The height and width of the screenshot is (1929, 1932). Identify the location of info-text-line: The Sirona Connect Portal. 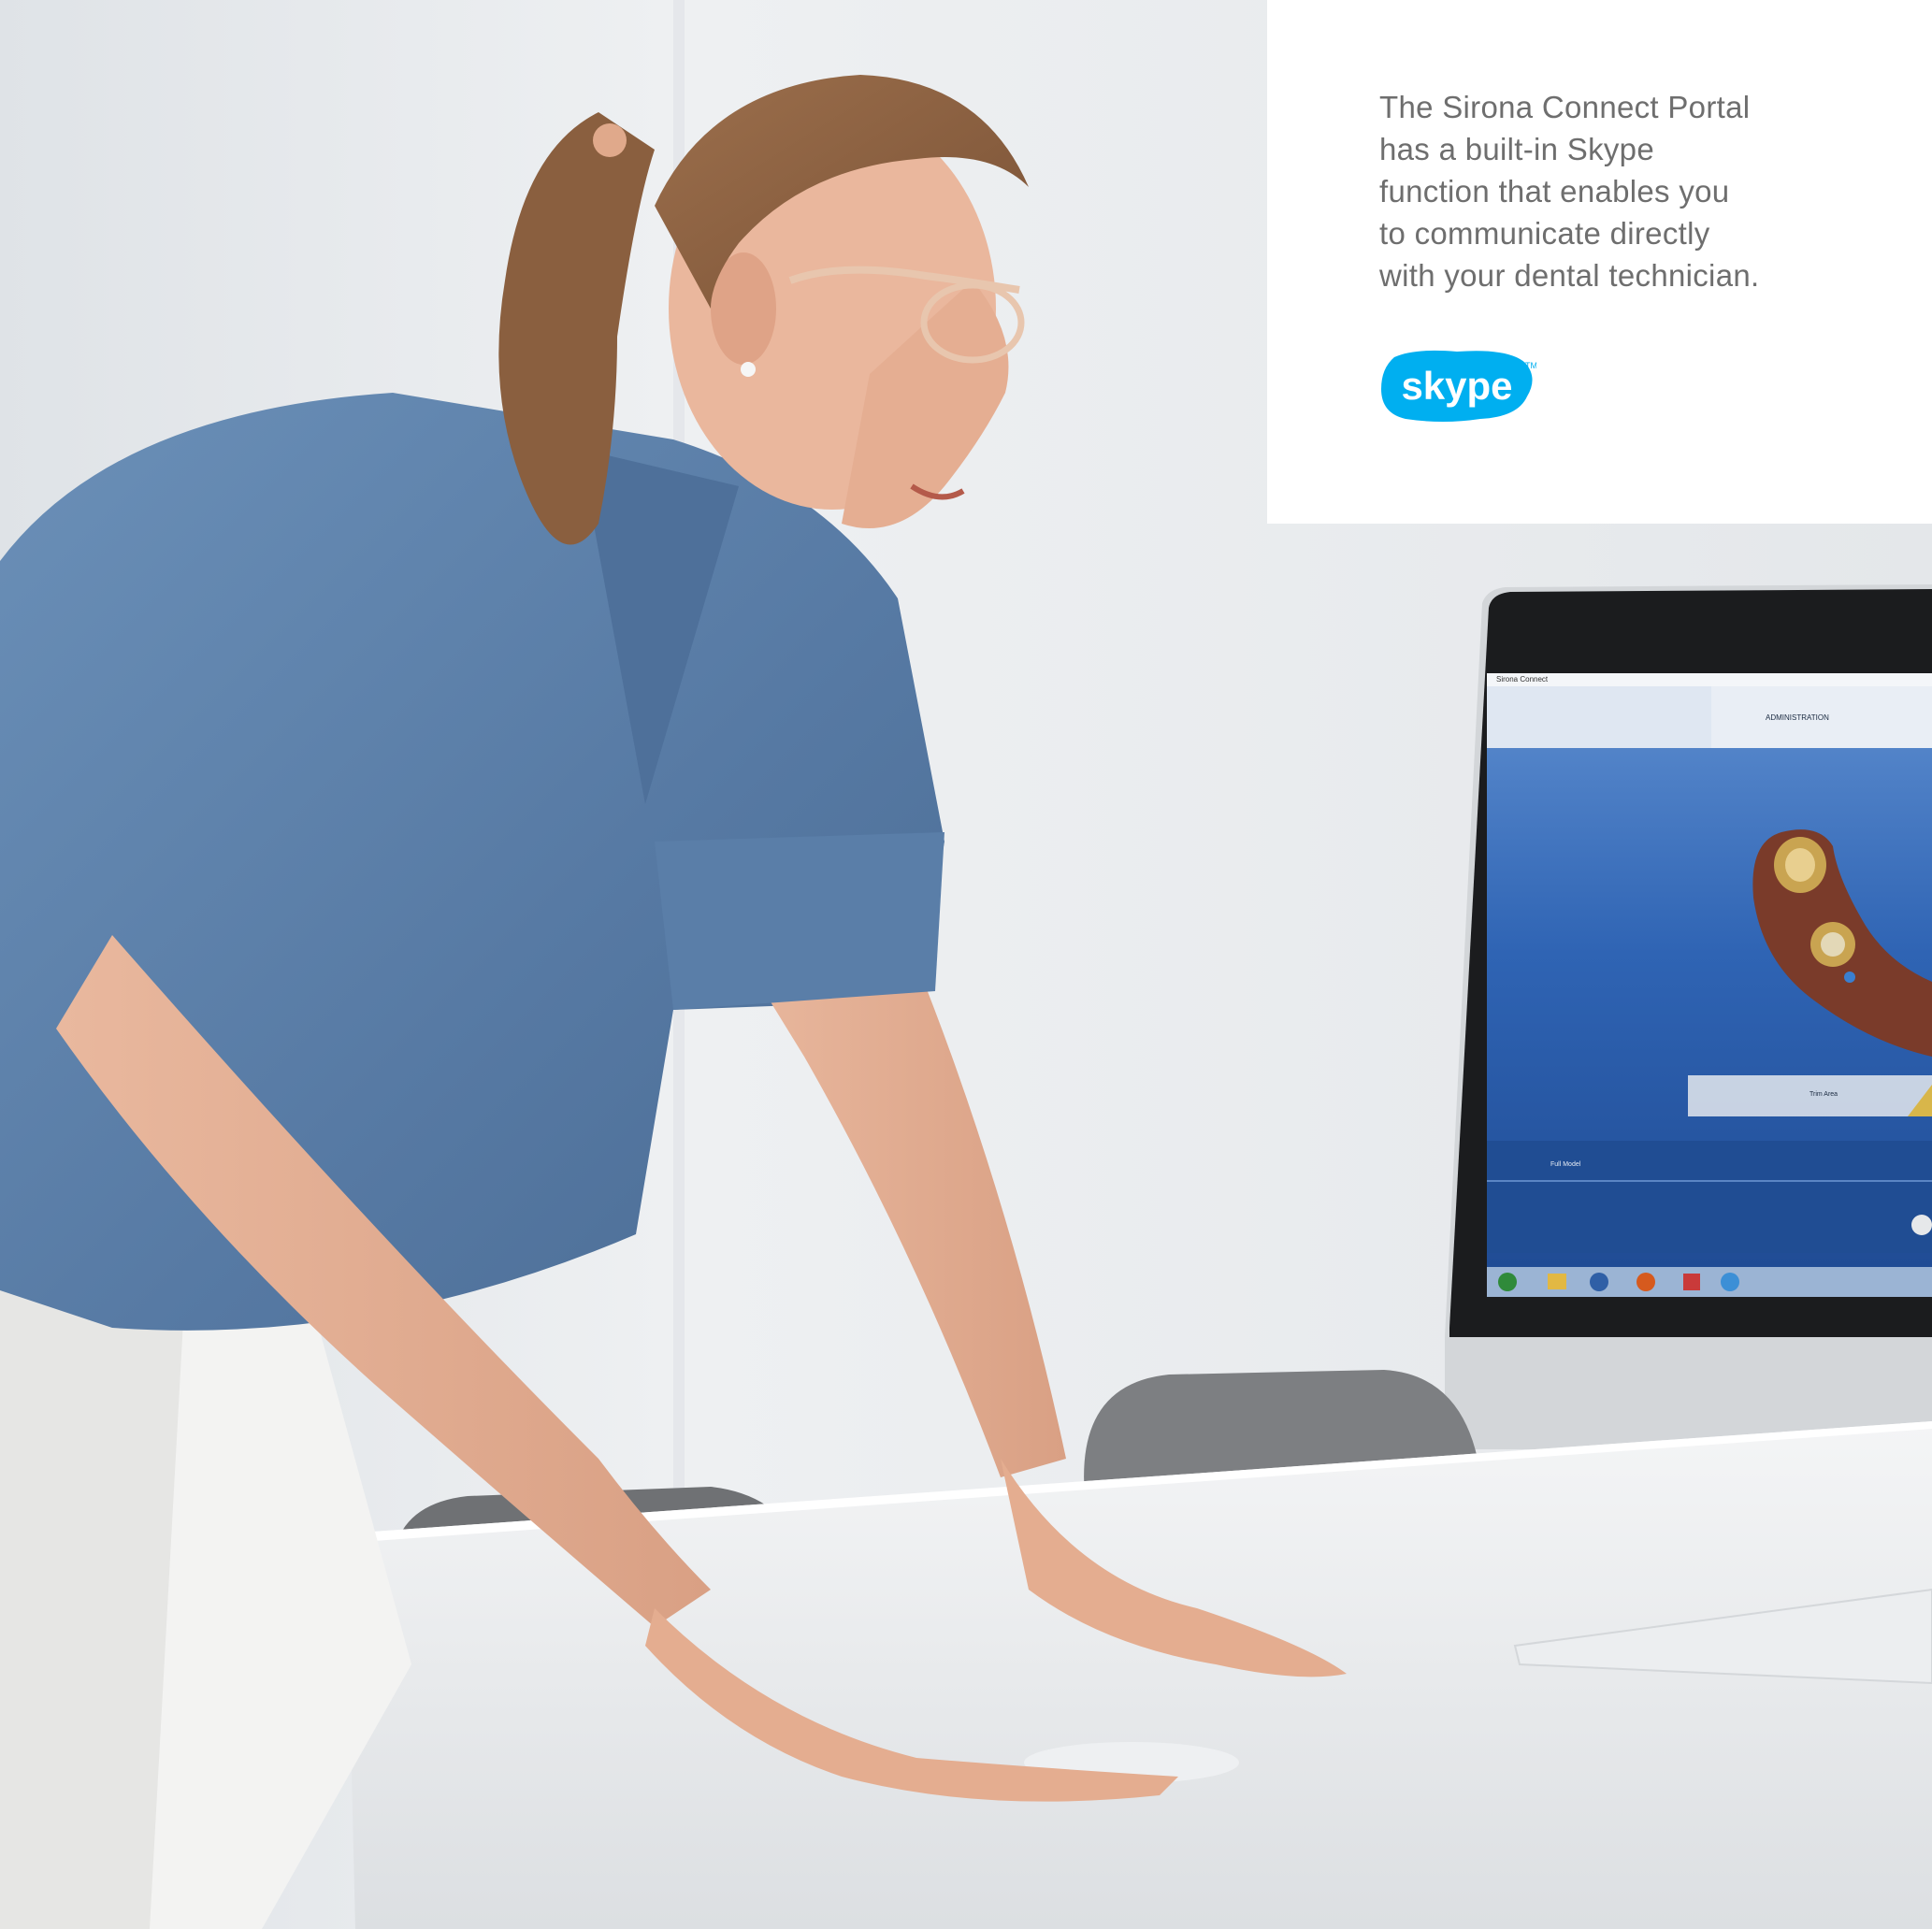
(1565, 107).